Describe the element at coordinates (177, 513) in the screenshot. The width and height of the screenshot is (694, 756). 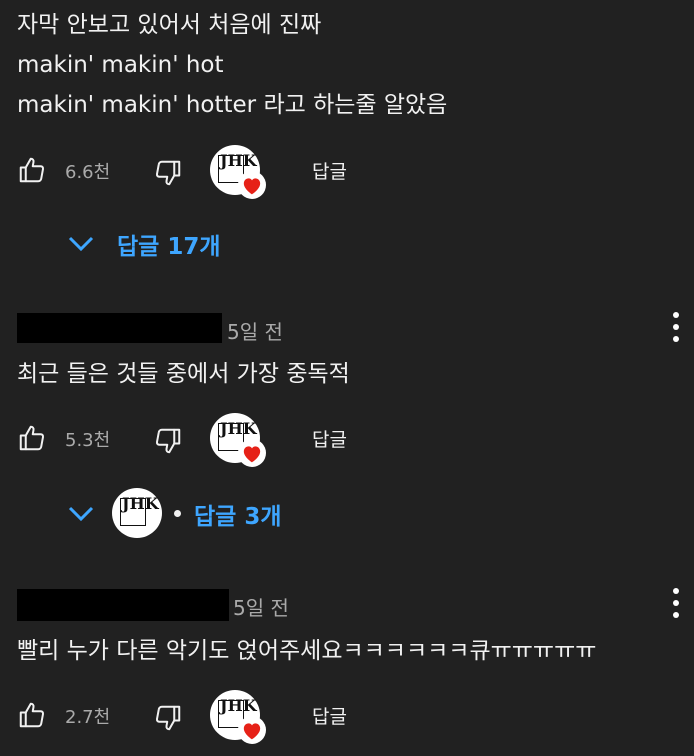
I see `separator-dot` at that location.